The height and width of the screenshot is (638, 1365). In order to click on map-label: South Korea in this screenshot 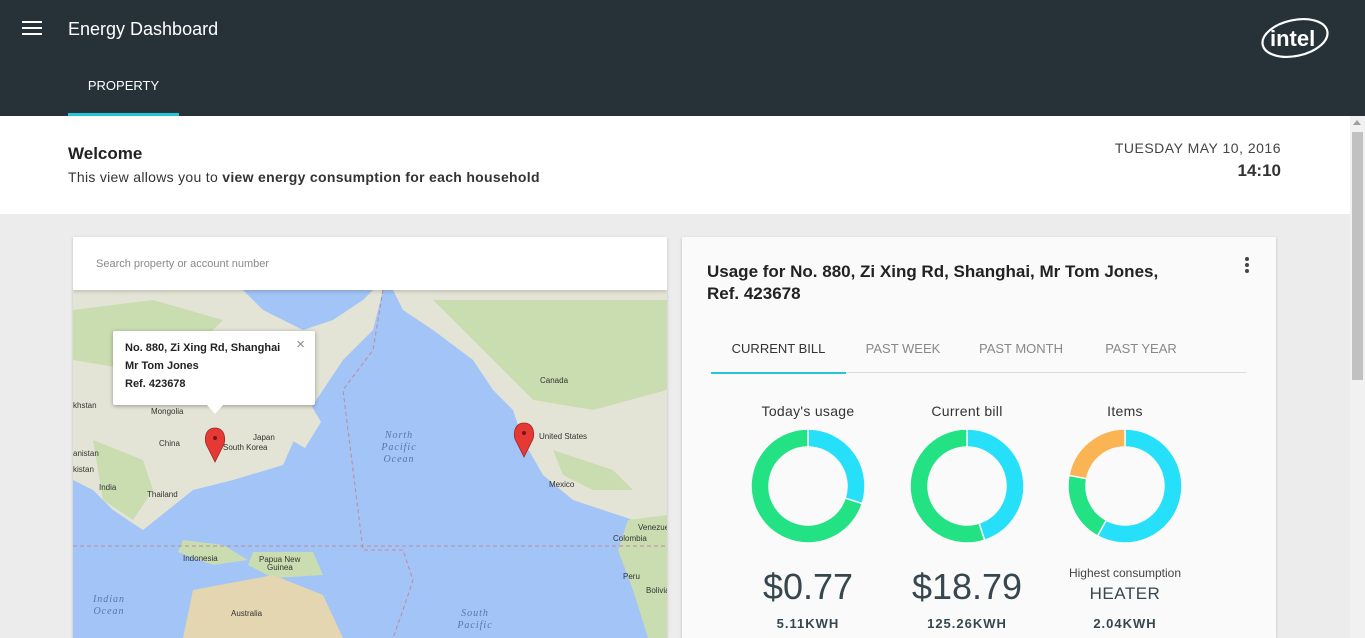, I will do `click(245, 447)`.